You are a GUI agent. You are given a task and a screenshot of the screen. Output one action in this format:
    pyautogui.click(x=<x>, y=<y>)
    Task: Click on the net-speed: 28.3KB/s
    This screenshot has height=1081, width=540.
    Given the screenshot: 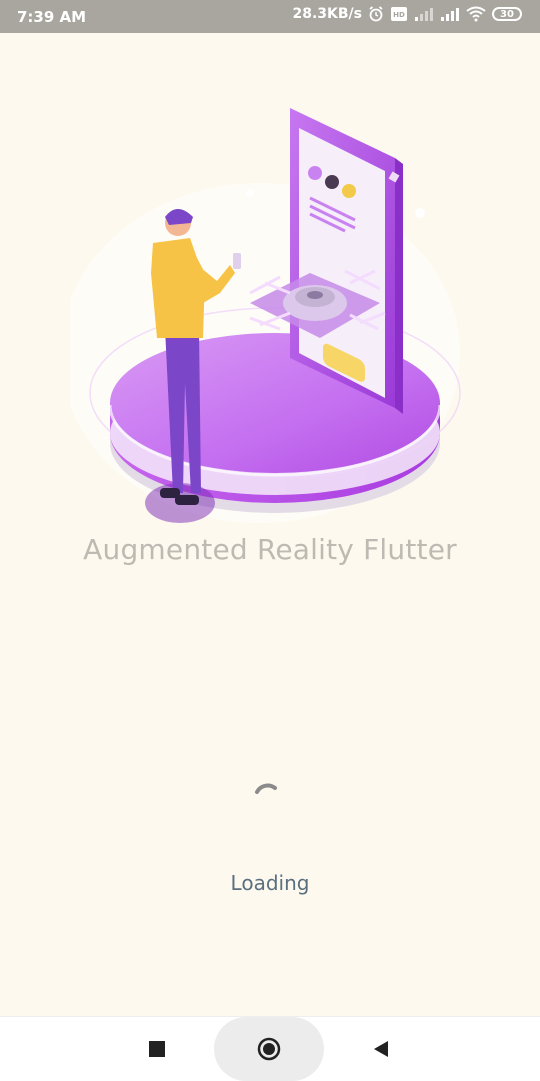 What is the action you would take?
    pyautogui.click(x=327, y=14)
    